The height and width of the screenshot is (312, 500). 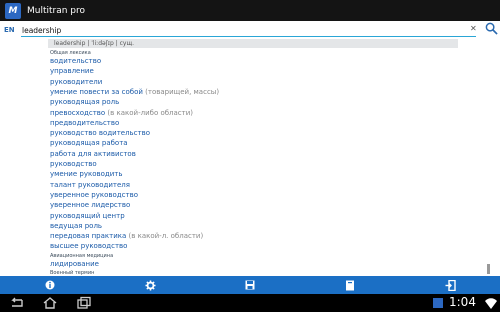 I want to click on wifi-icon, so click(x=491, y=303).